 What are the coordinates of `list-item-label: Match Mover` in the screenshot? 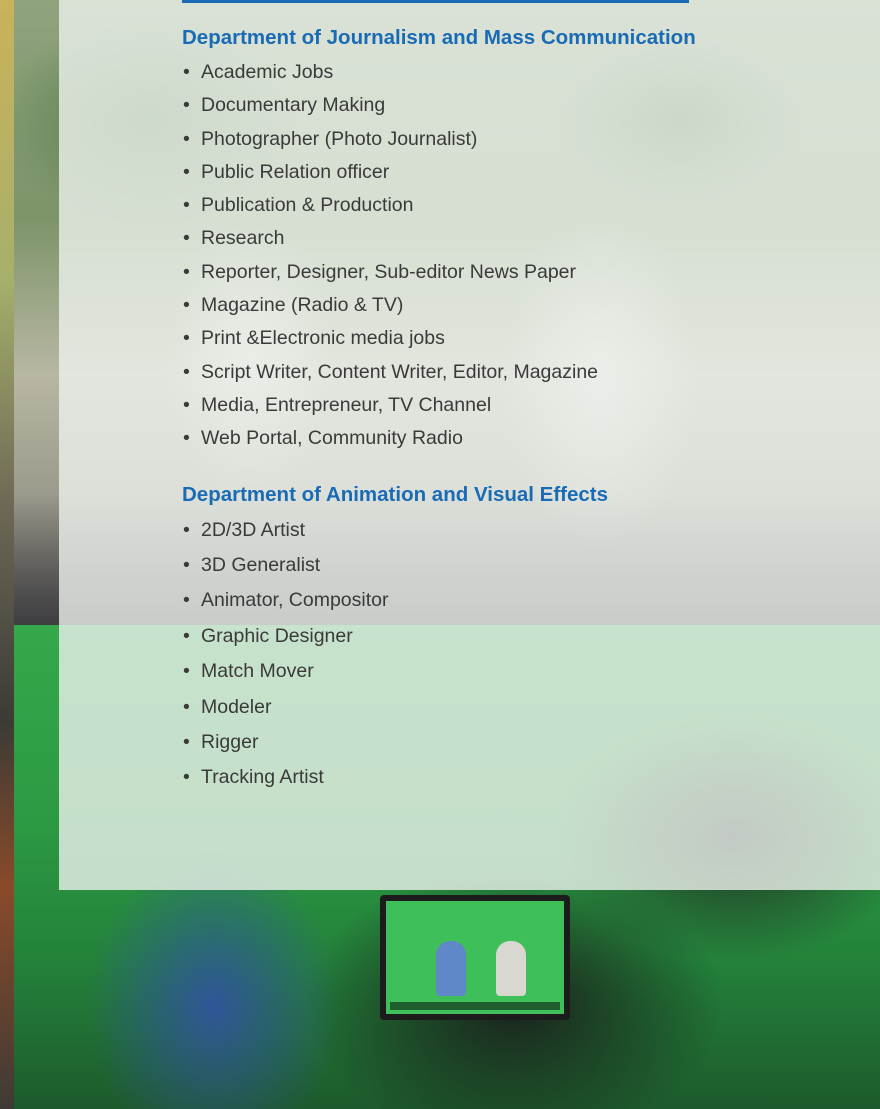 It's located at (257, 671).